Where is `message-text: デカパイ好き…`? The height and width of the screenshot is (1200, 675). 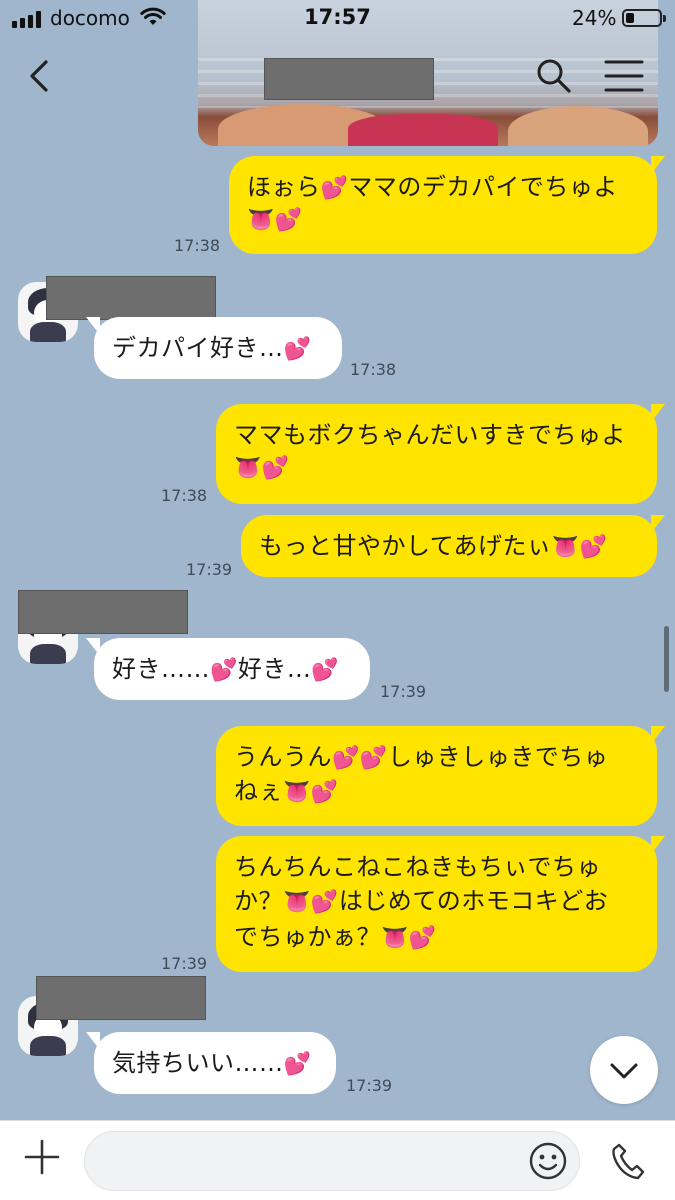 message-text: デカパイ好き… is located at coordinates (198, 348).